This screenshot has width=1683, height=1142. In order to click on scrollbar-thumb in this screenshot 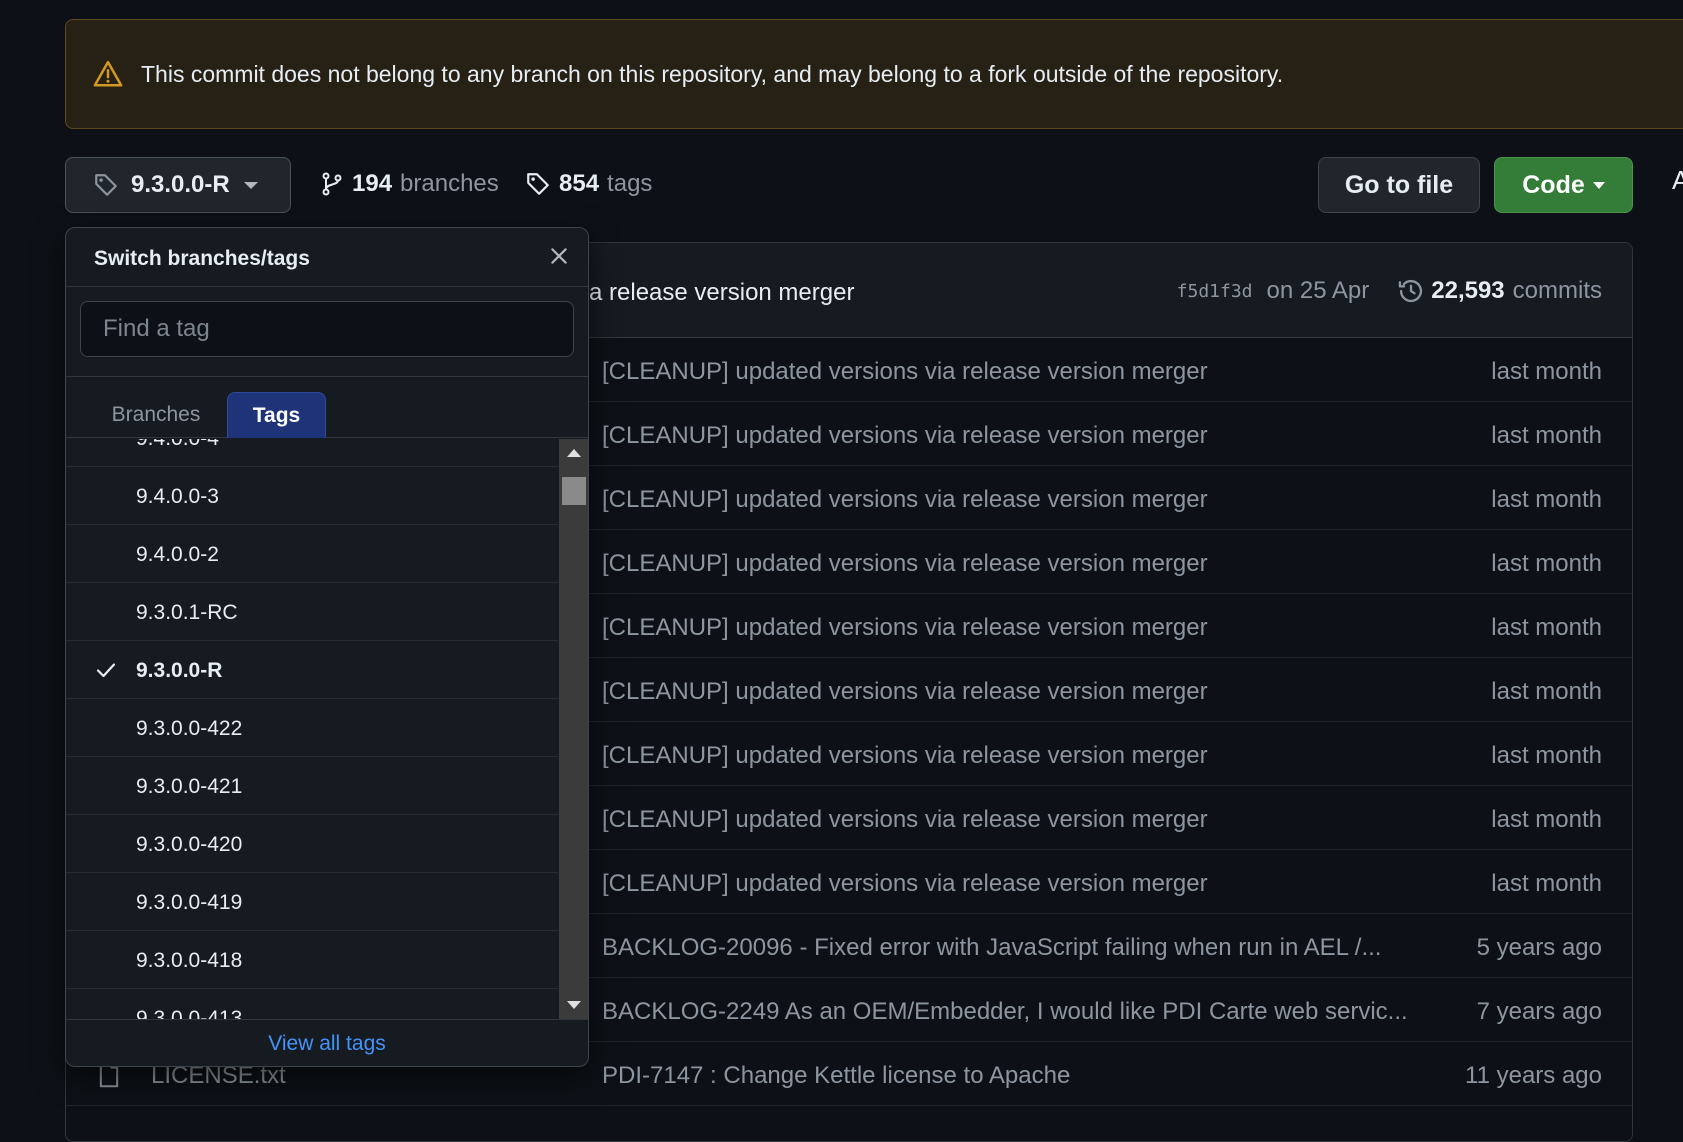, I will do `click(574, 491)`.